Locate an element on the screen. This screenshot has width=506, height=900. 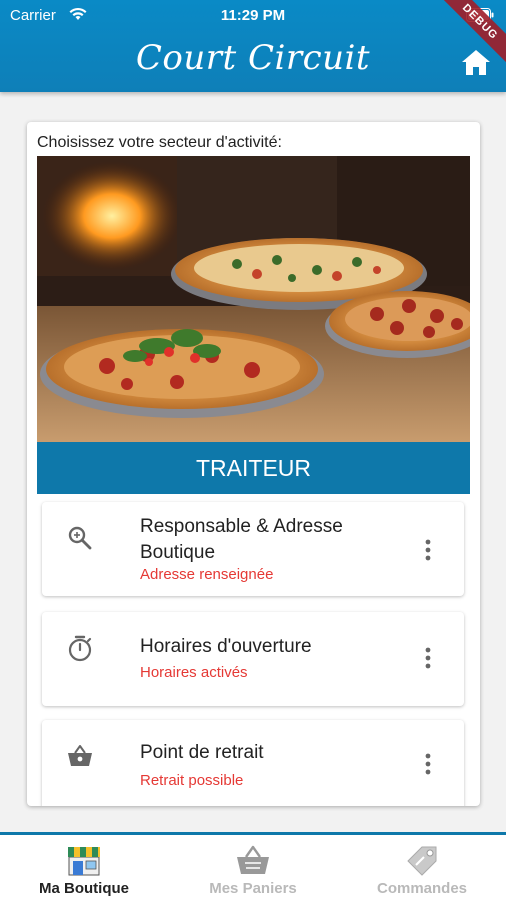
option-title: Horaires d'ouverture is located at coordinates (226, 646).